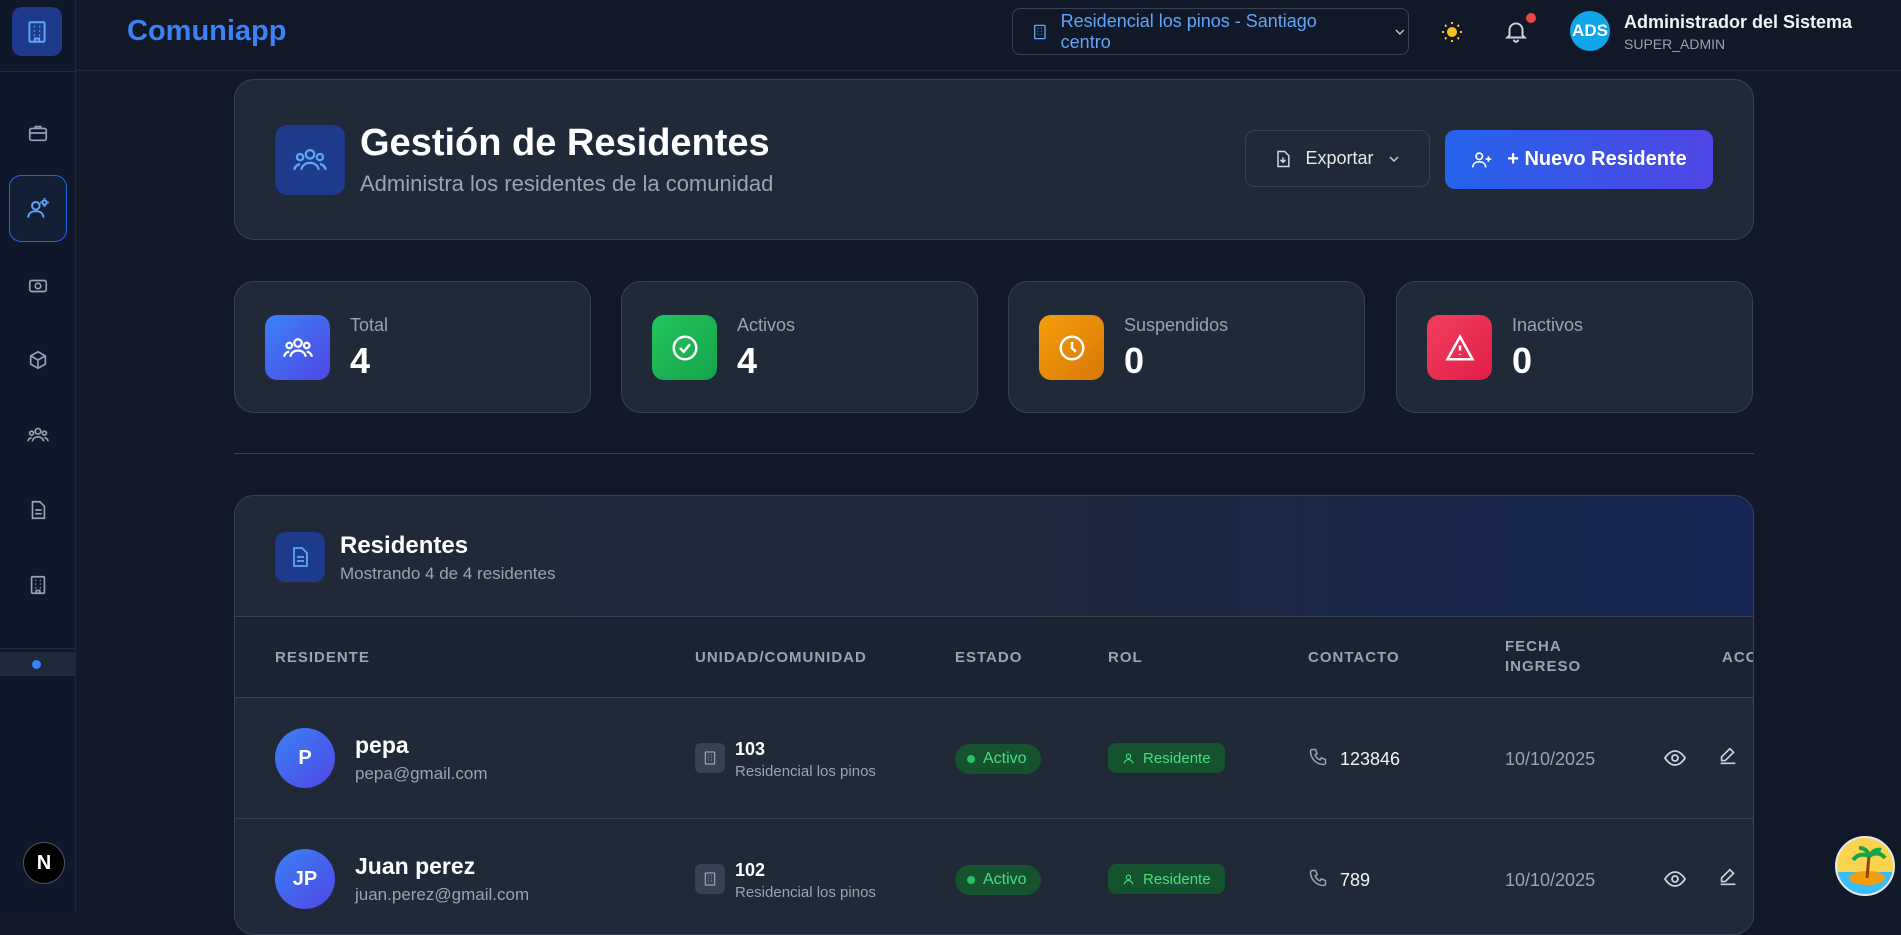 The width and height of the screenshot is (1901, 935). What do you see at coordinates (322, 657) in the screenshot?
I see `column-header-resident: RESIDENTE` at bounding box center [322, 657].